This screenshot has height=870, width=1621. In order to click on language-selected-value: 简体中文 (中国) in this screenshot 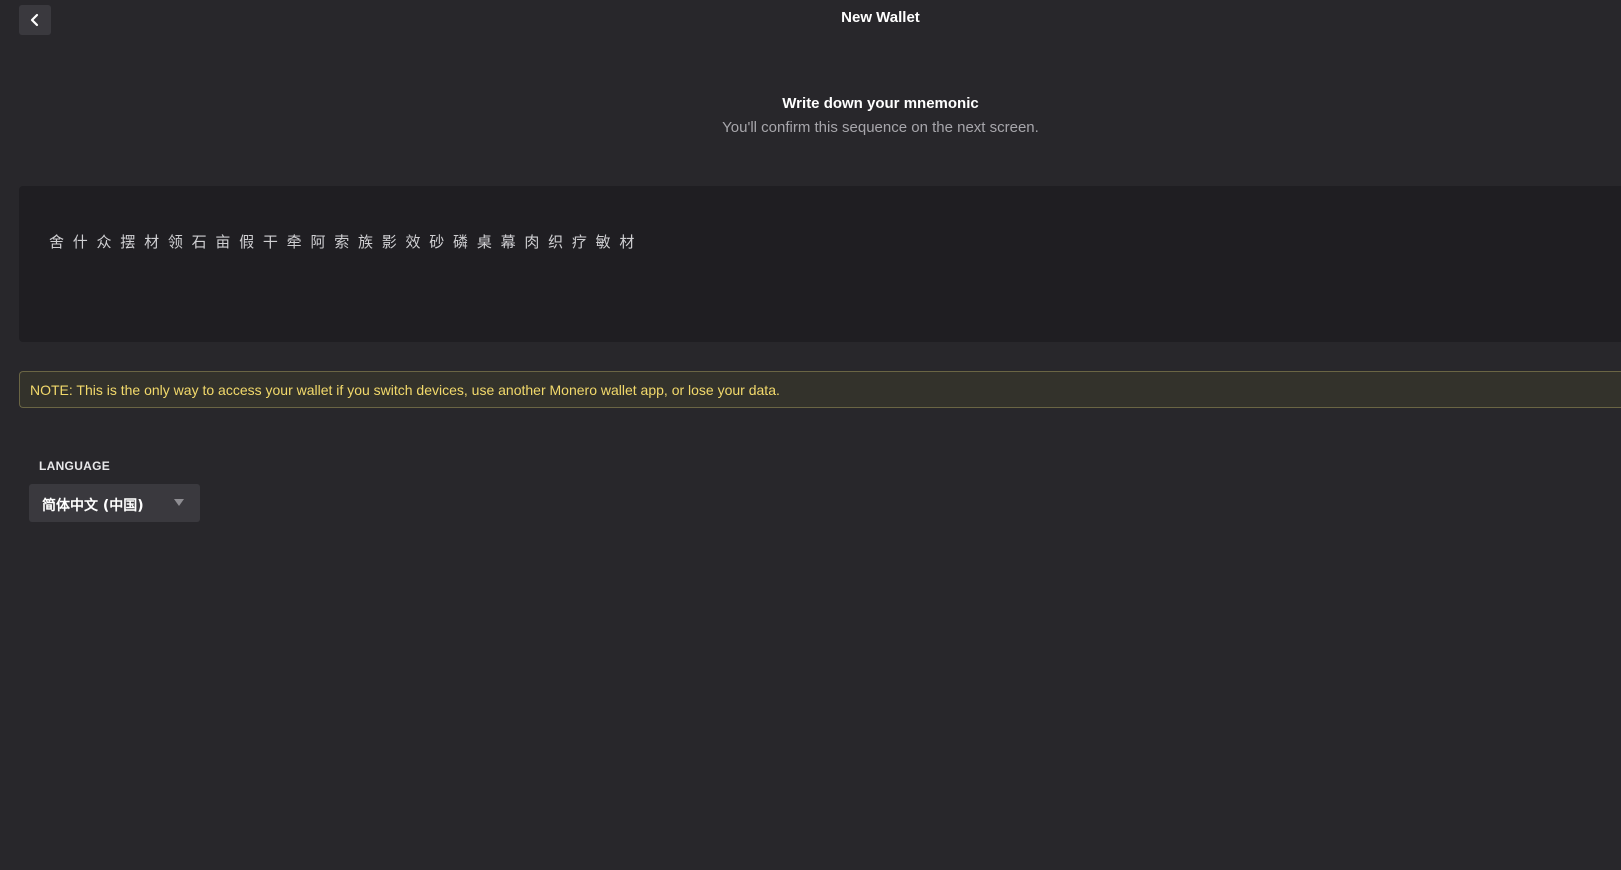, I will do `click(93, 506)`.